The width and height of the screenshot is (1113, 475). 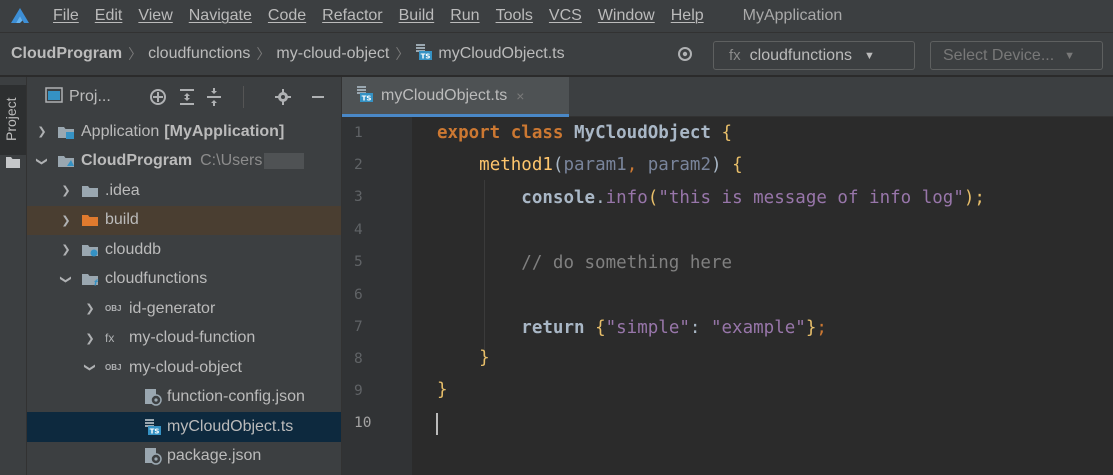 What do you see at coordinates (358, 165) in the screenshot?
I see `line-number: 2` at bounding box center [358, 165].